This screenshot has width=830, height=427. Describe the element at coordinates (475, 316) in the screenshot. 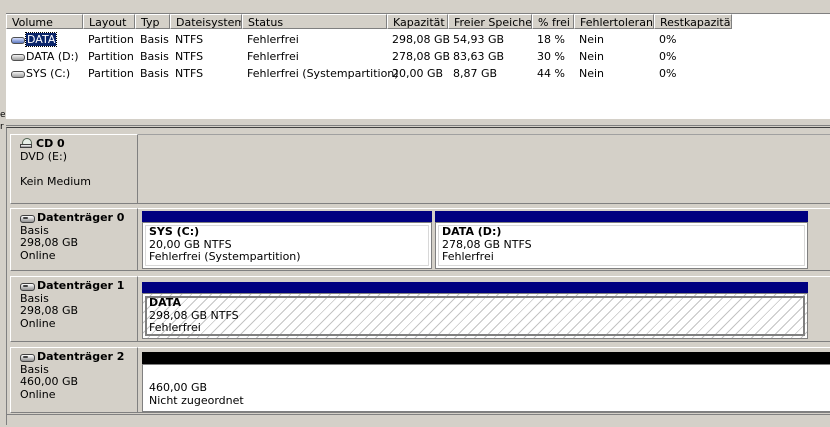

I see `partition-data: DATA 298,08 GB NTFS Fehlerfrei` at that location.